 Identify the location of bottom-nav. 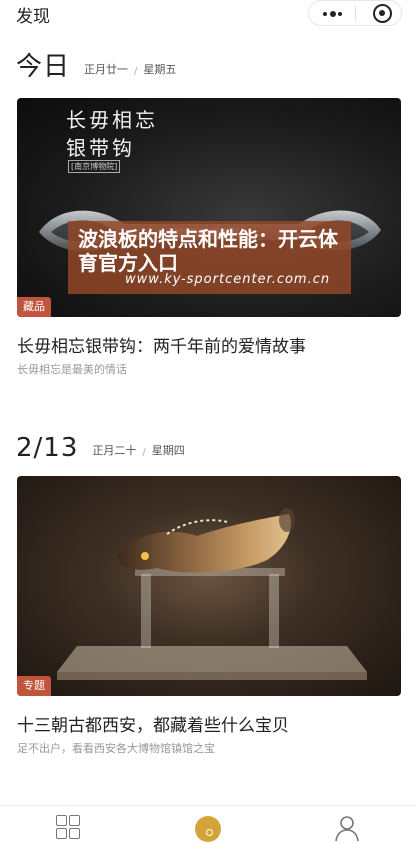
(208, 824).